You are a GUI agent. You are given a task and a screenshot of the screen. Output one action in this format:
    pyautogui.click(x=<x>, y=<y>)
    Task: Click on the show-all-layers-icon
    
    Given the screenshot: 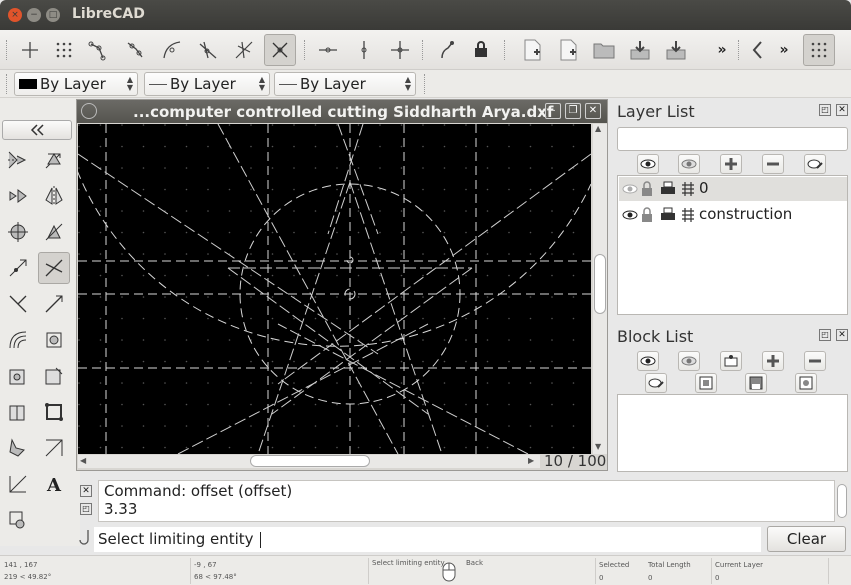 What is the action you would take?
    pyautogui.click(x=648, y=164)
    